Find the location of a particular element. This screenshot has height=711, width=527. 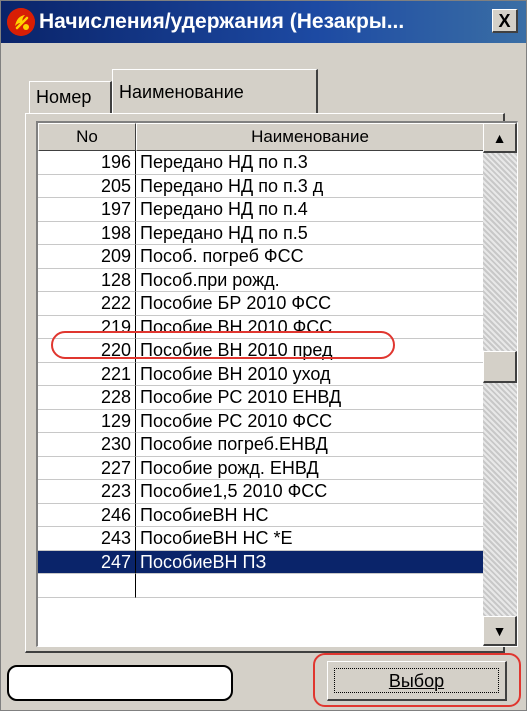

row-number: 228 is located at coordinates (87, 398).